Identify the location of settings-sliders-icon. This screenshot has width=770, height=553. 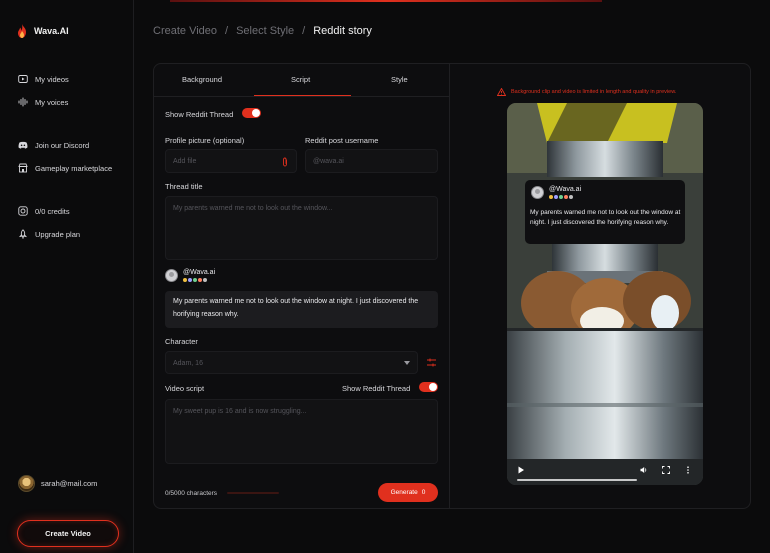
(431, 362).